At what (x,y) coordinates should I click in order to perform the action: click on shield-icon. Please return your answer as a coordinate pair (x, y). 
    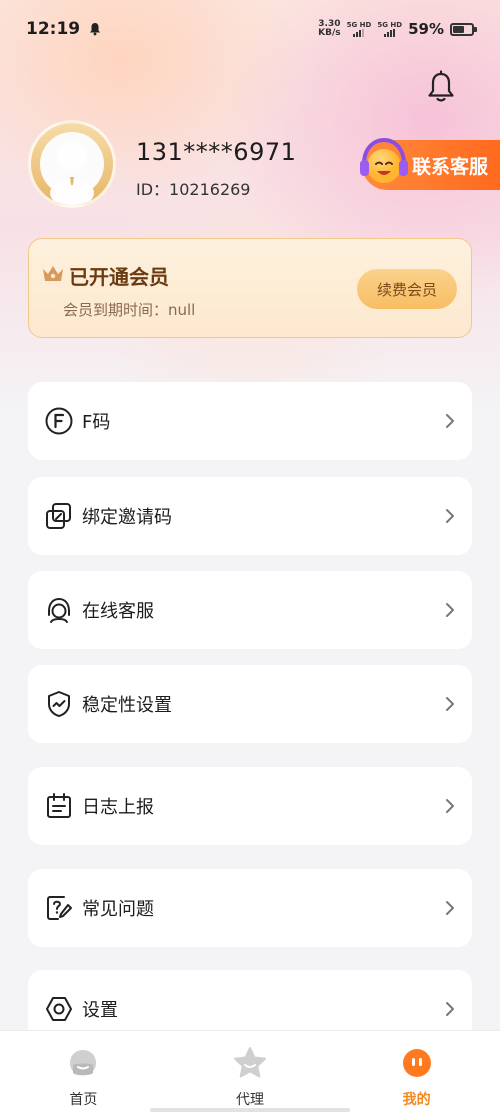
    Looking at the image, I should click on (59, 704).